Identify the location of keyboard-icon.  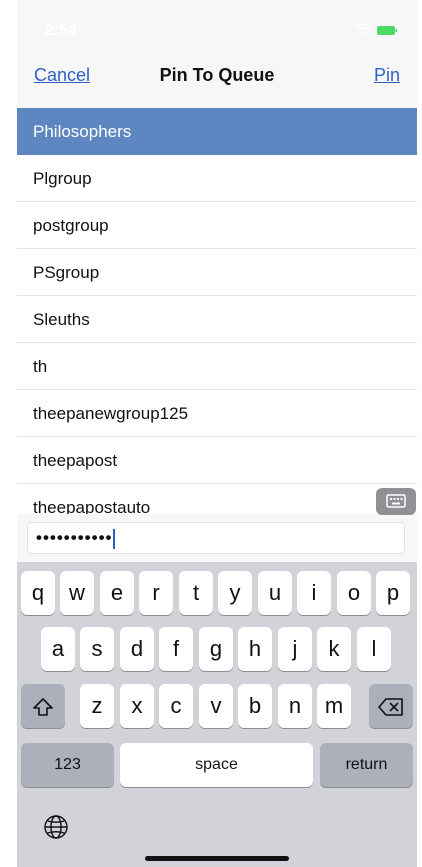
(396, 501).